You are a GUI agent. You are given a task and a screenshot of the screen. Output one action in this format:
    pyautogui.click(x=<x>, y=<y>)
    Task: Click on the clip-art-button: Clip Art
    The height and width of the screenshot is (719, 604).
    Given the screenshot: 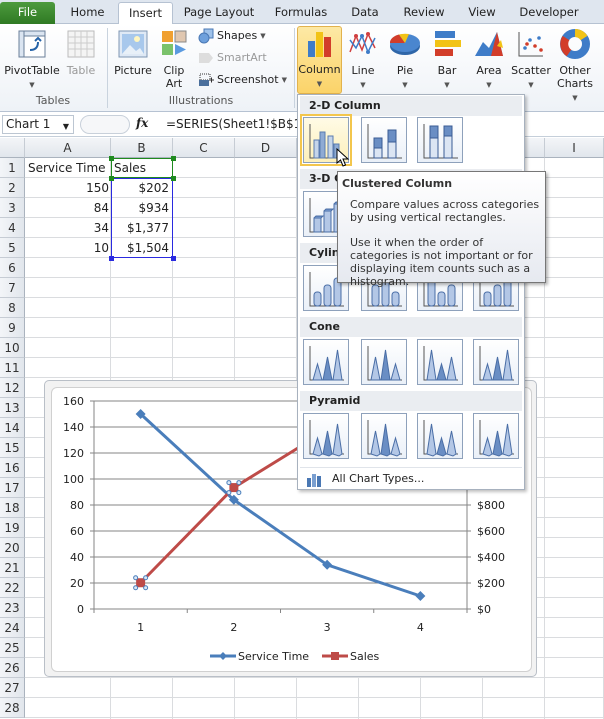 What is the action you would take?
    pyautogui.click(x=174, y=59)
    